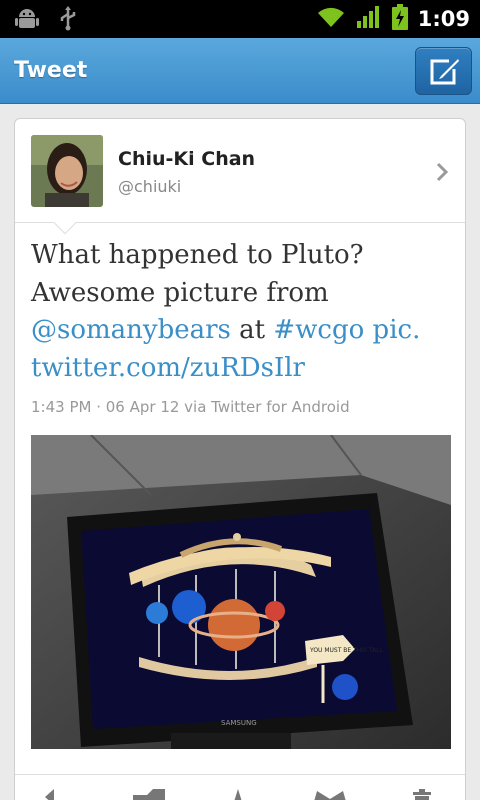  I want to click on compose-icon, so click(444, 72).